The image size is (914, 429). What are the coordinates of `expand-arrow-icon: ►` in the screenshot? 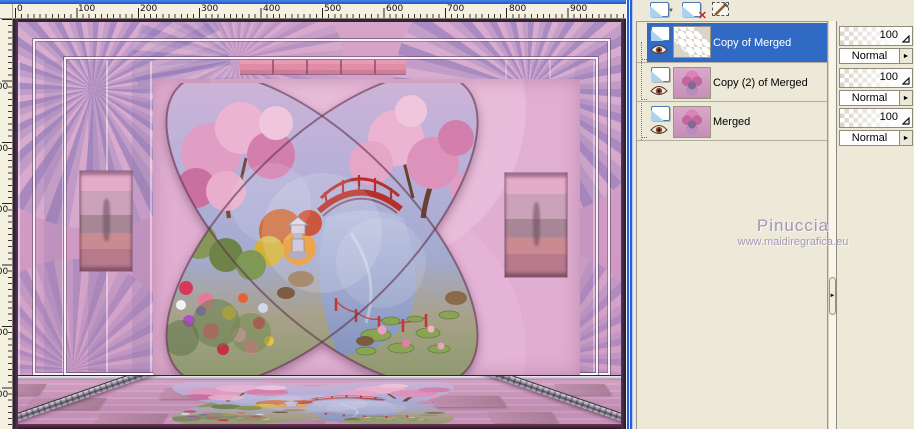 It's located at (832, 296).